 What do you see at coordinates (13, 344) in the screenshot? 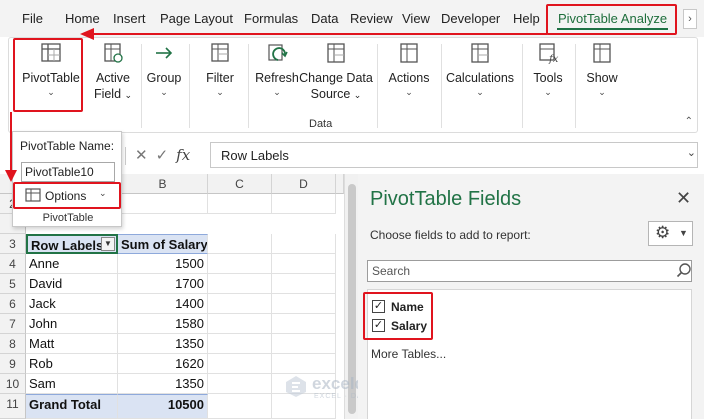
I see `row-header: 8` at bounding box center [13, 344].